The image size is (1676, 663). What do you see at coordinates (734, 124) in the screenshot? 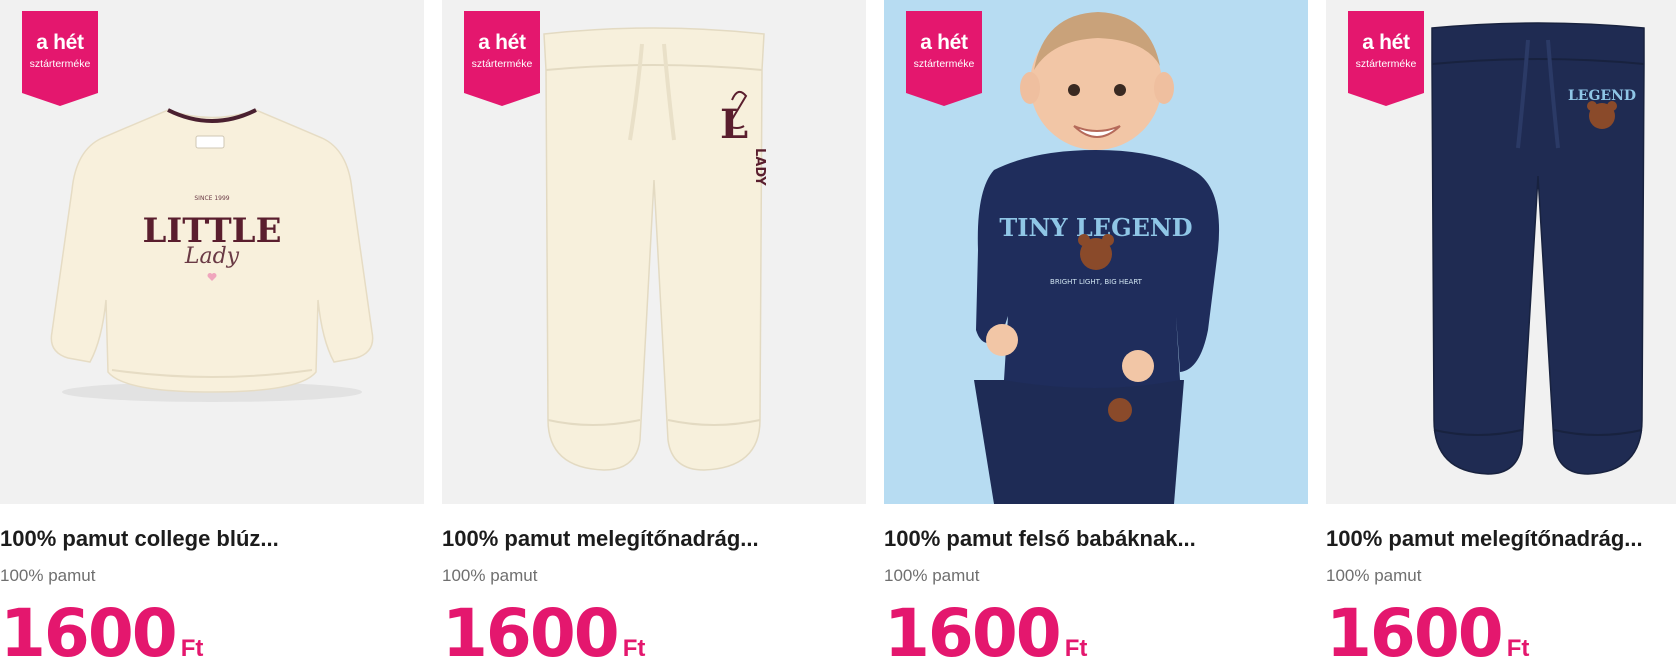
I see `joggers-letter: L` at bounding box center [734, 124].